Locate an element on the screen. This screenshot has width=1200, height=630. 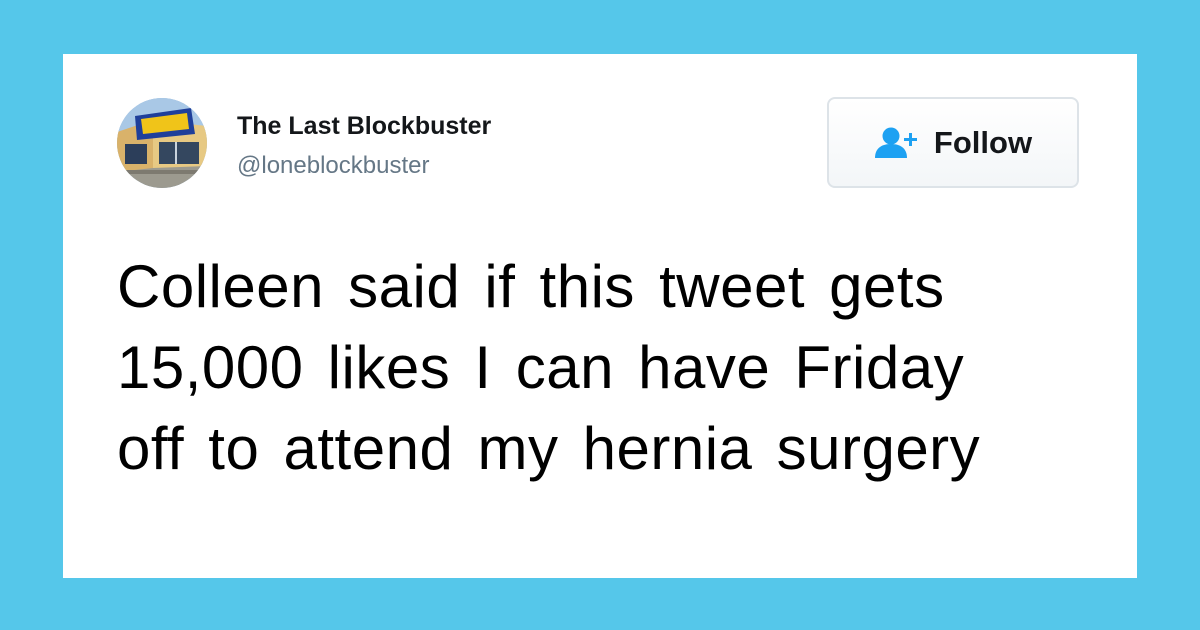
follow-button-label: Follow is located at coordinates (983, 142).